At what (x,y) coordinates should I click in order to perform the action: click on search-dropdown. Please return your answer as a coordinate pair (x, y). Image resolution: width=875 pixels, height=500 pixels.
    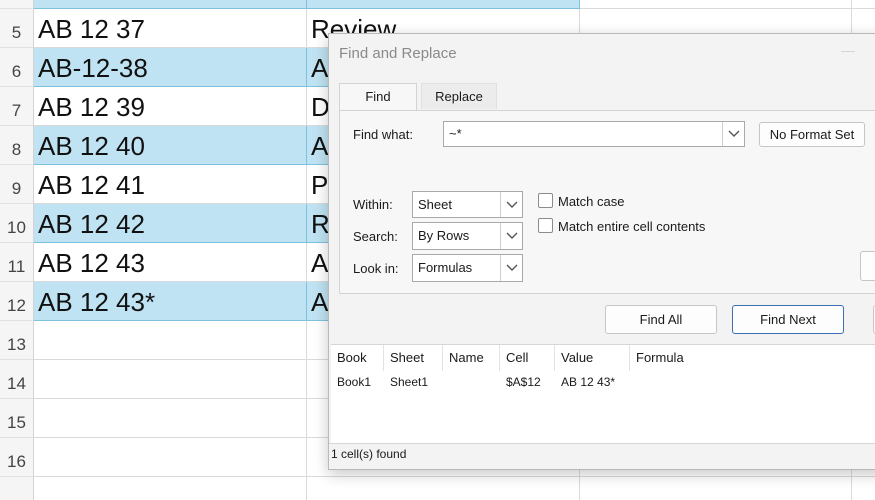
    Looking at the image, I should click on (511, 236).